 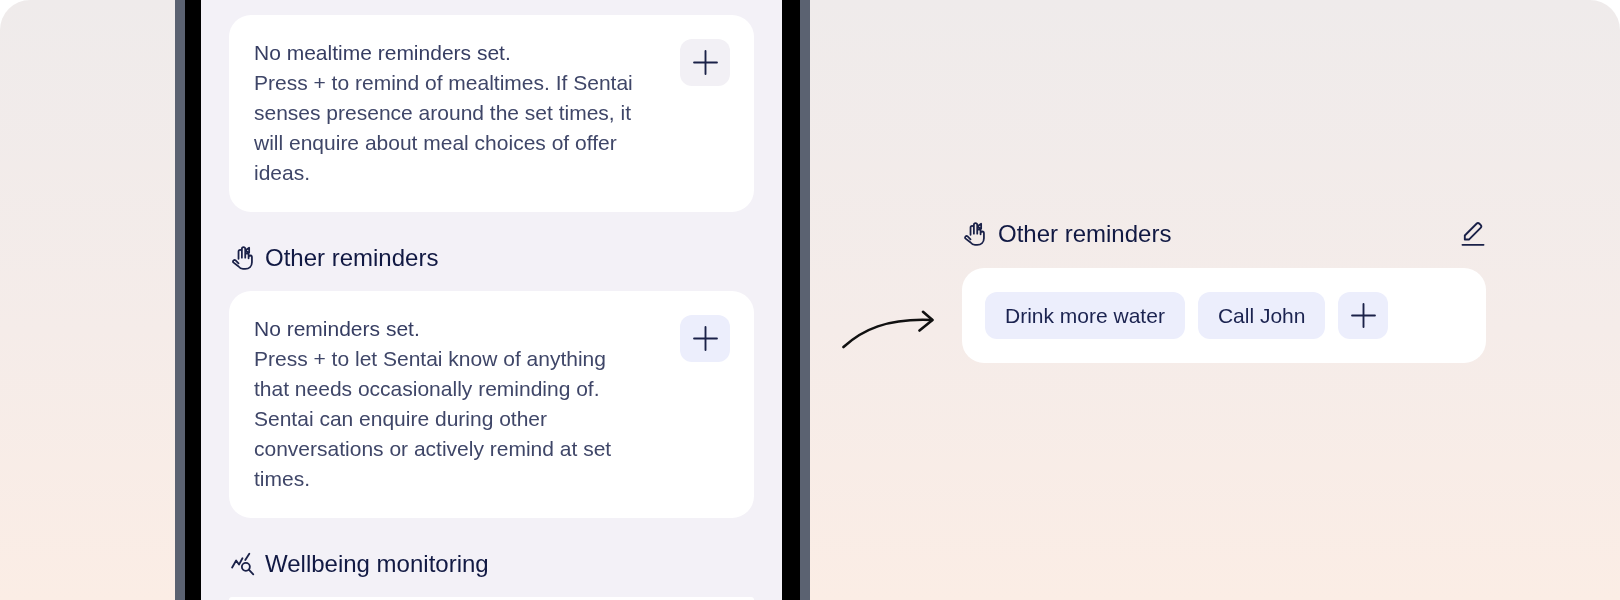 I want to click on reminder-tag: Call John, so click(x=1261, y=315).